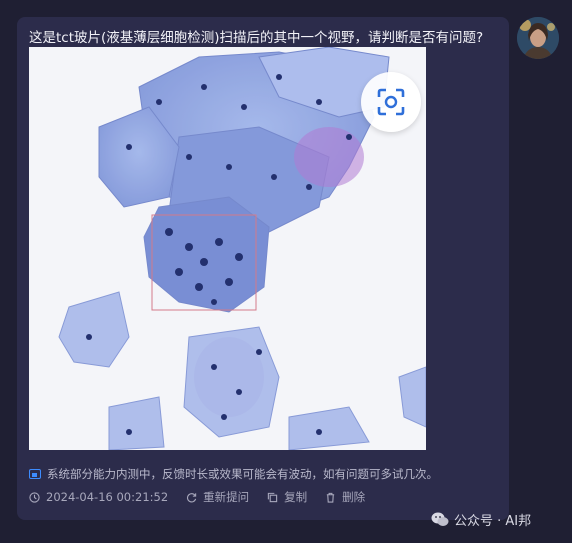 This screenshot has width=572, height=543. I want to click on avatar-image, so click(538, 38).